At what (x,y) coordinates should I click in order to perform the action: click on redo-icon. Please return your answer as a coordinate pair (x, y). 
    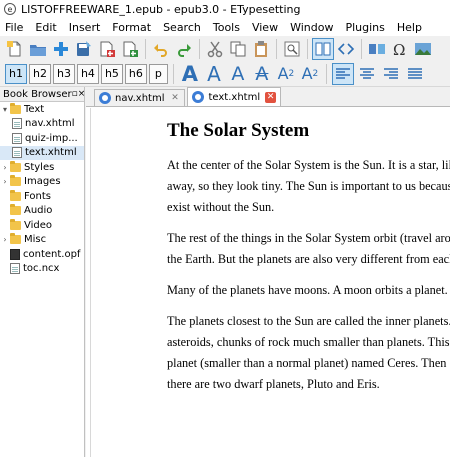
    Looking at the image, I should click on (184, 49).